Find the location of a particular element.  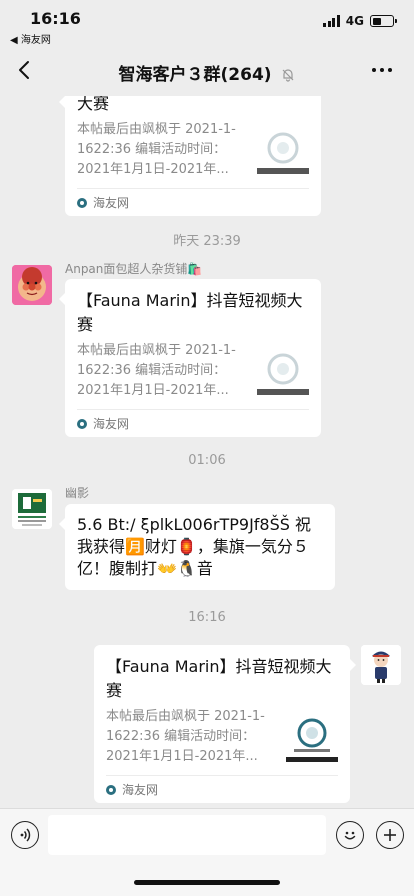

home-indicator is located at coordinates (207, 882).